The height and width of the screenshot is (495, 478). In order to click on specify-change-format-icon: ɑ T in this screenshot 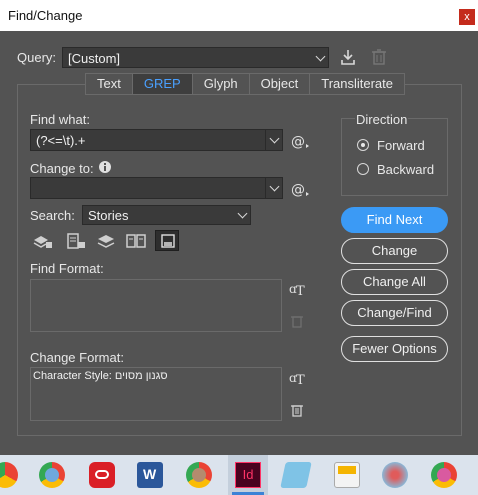, I will do `click(298, 378)`.